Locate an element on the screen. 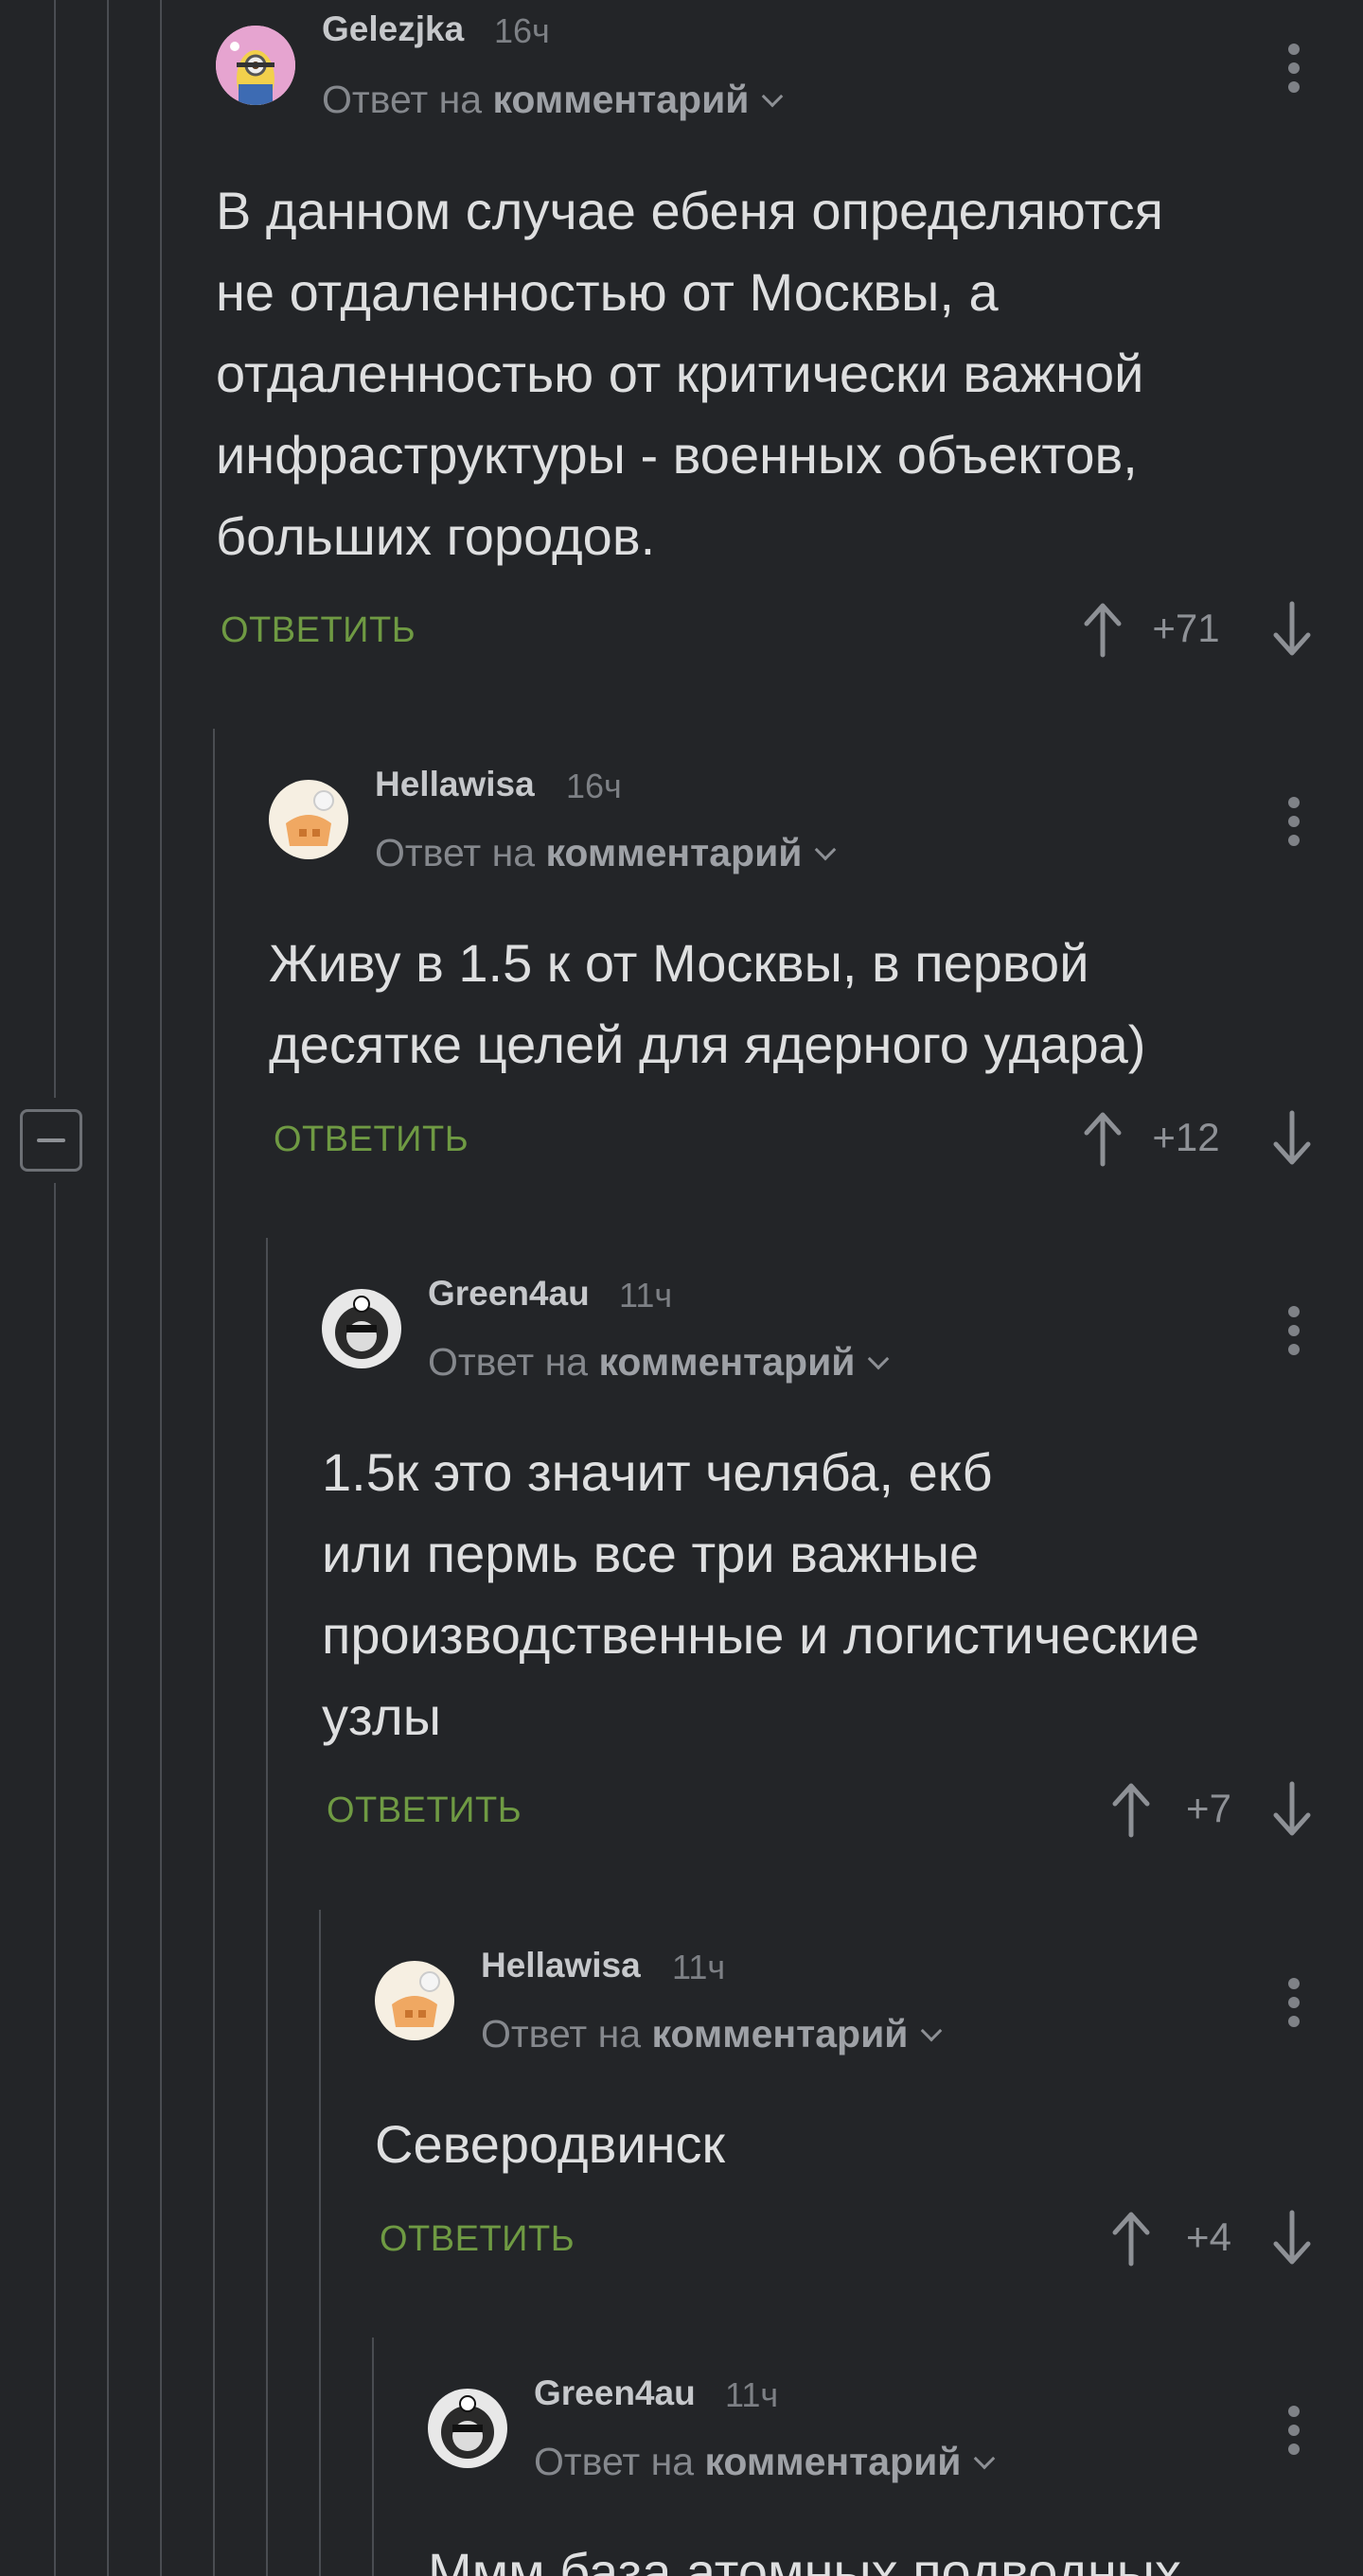 The width and height of the screenshot is (1363, 2576). comment-score: +7 is located at coordinates (1208, 1808).